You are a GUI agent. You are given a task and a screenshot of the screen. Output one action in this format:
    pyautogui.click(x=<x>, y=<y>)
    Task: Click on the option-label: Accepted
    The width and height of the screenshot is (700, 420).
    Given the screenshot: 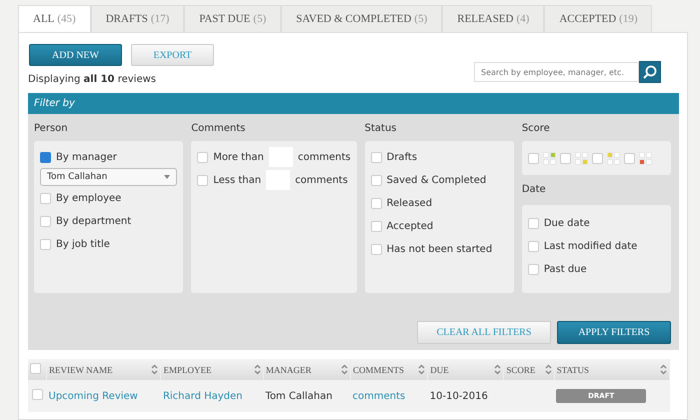 What is the action you would take?
    pyautogui.click(x=410, y=226)
    